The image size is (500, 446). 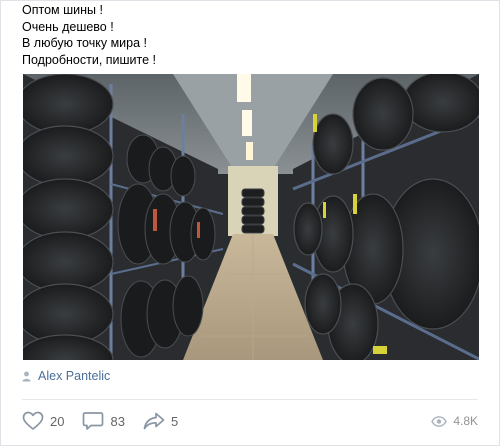 What do you see at coordinates (117, 421) in the screenshot?
I see `comment-count: 83` at bounding box center [117, 421].